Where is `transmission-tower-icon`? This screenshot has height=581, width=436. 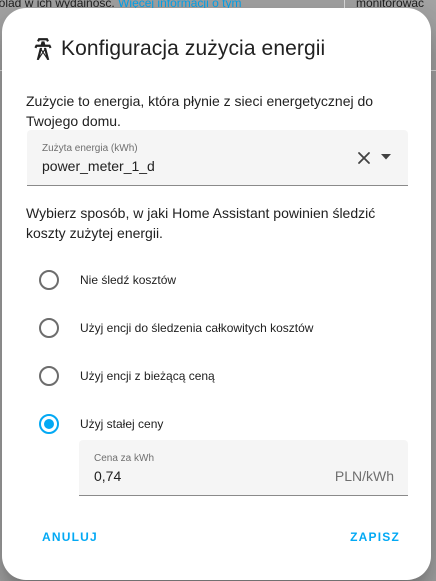
transmission-tower-icon is located at coordinates (43, 49).